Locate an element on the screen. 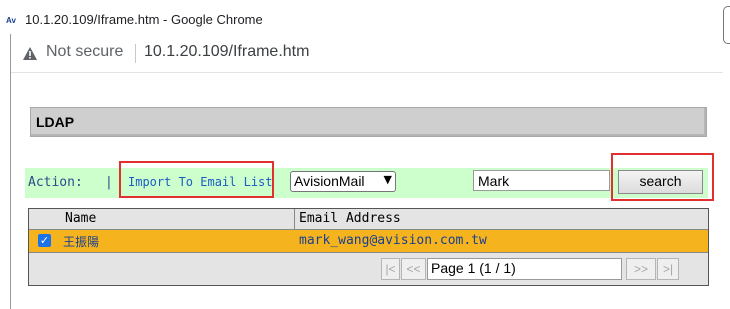 The image size is (730, 309). next-page-button: >> is located at coordinates (641, 269).